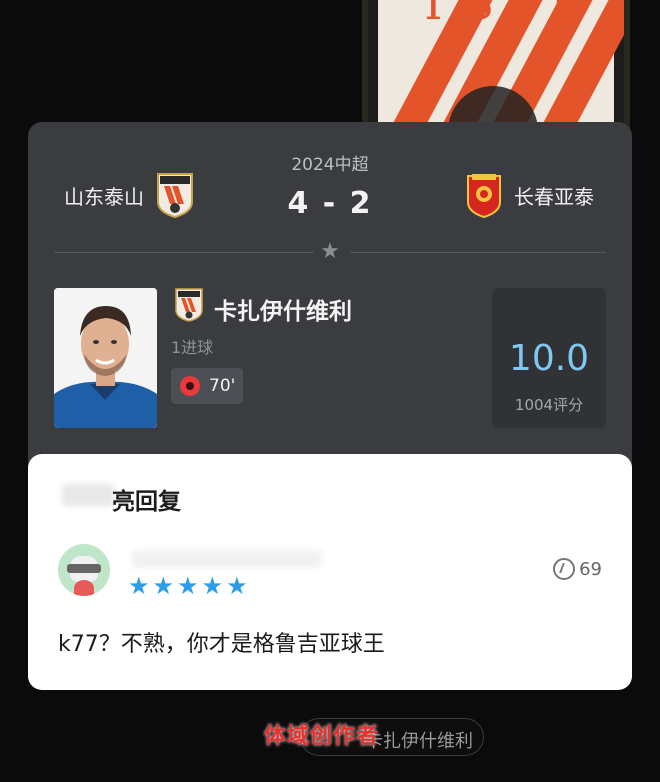 The image size is (660, 782). I want to click on background-crest-image: TSFC, so click(496, 65).